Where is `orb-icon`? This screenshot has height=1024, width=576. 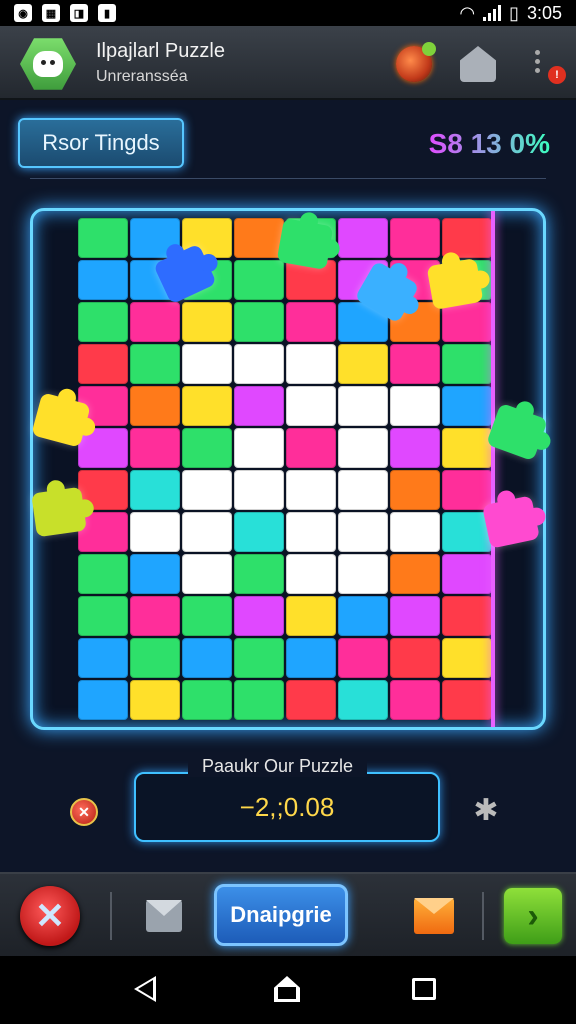 orb-icon is located at coordinates (416, 62).